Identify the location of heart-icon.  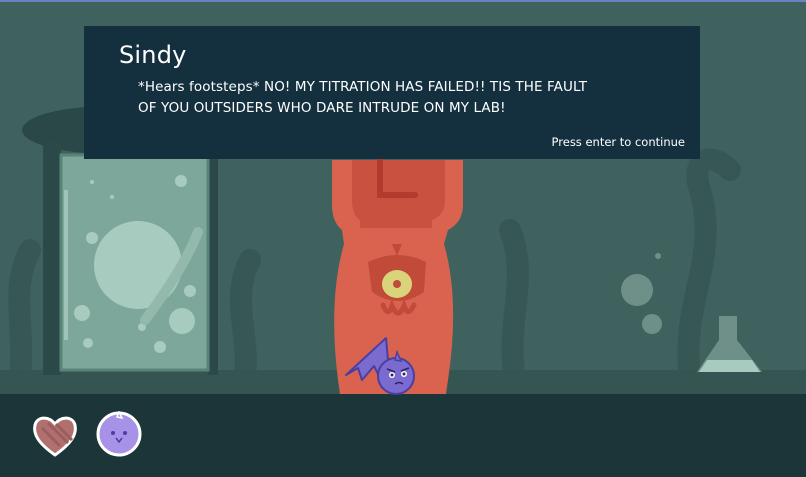
(55, 436).